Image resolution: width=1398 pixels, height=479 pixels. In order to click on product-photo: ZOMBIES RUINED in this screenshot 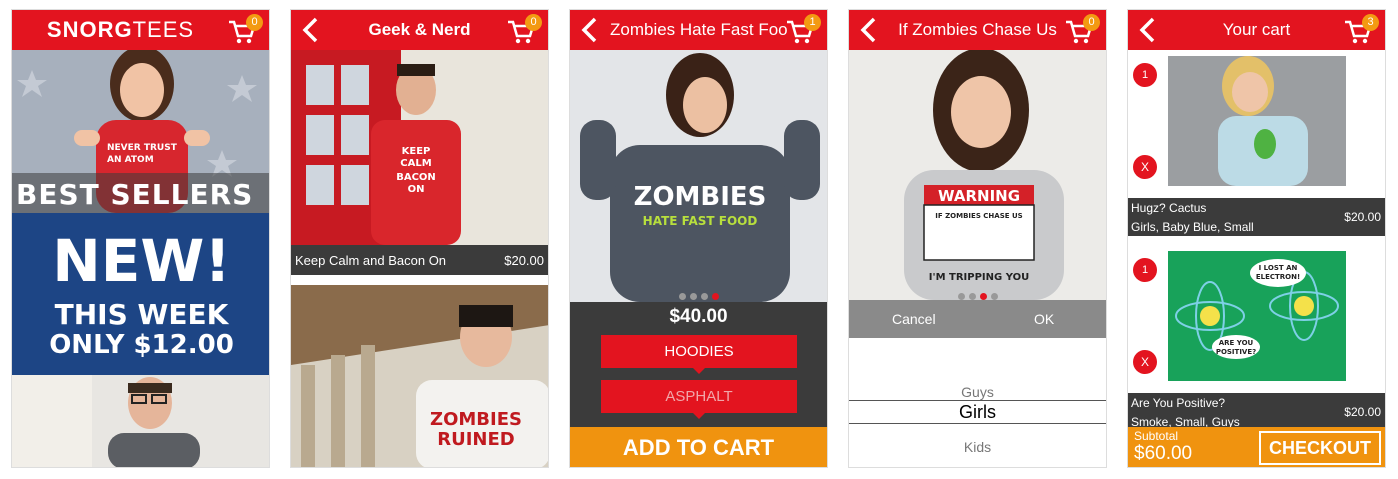, I will do `click(419, 376)`.